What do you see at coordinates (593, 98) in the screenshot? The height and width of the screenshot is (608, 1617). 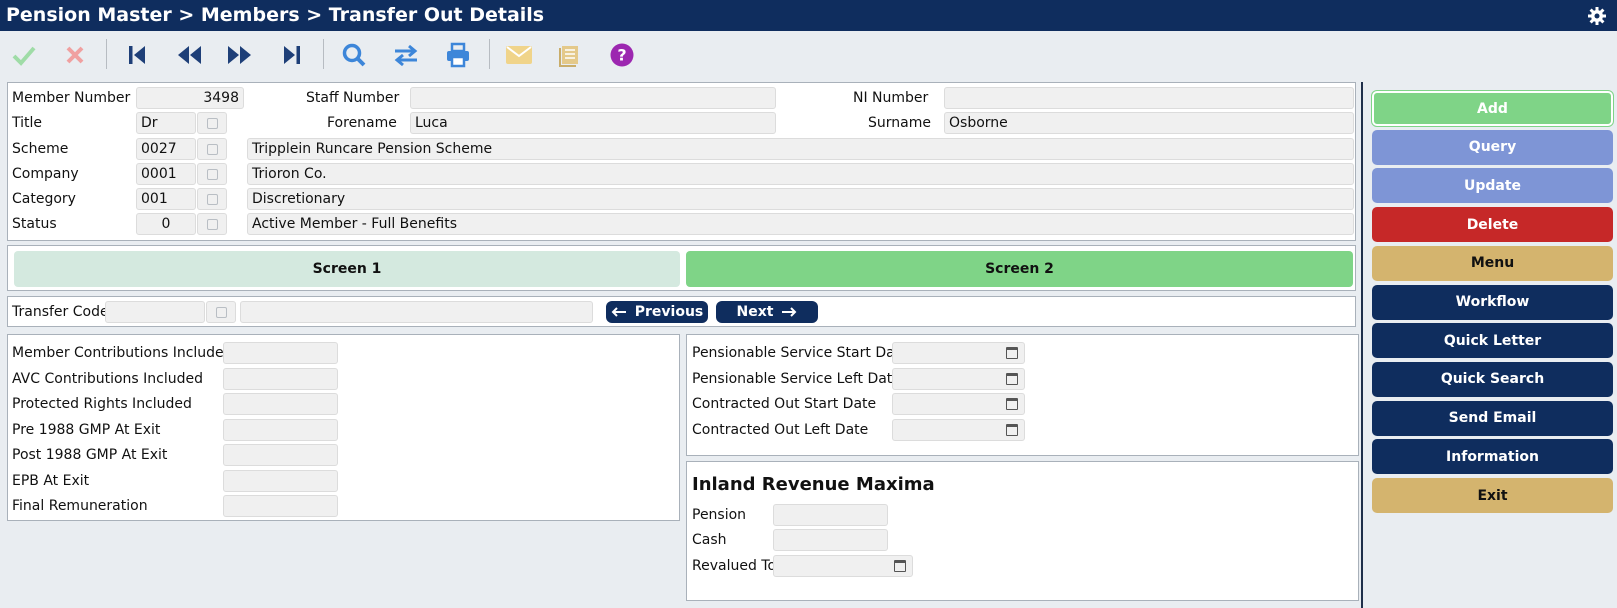 I see `staff-number-field` at bounding box center [593, 98].